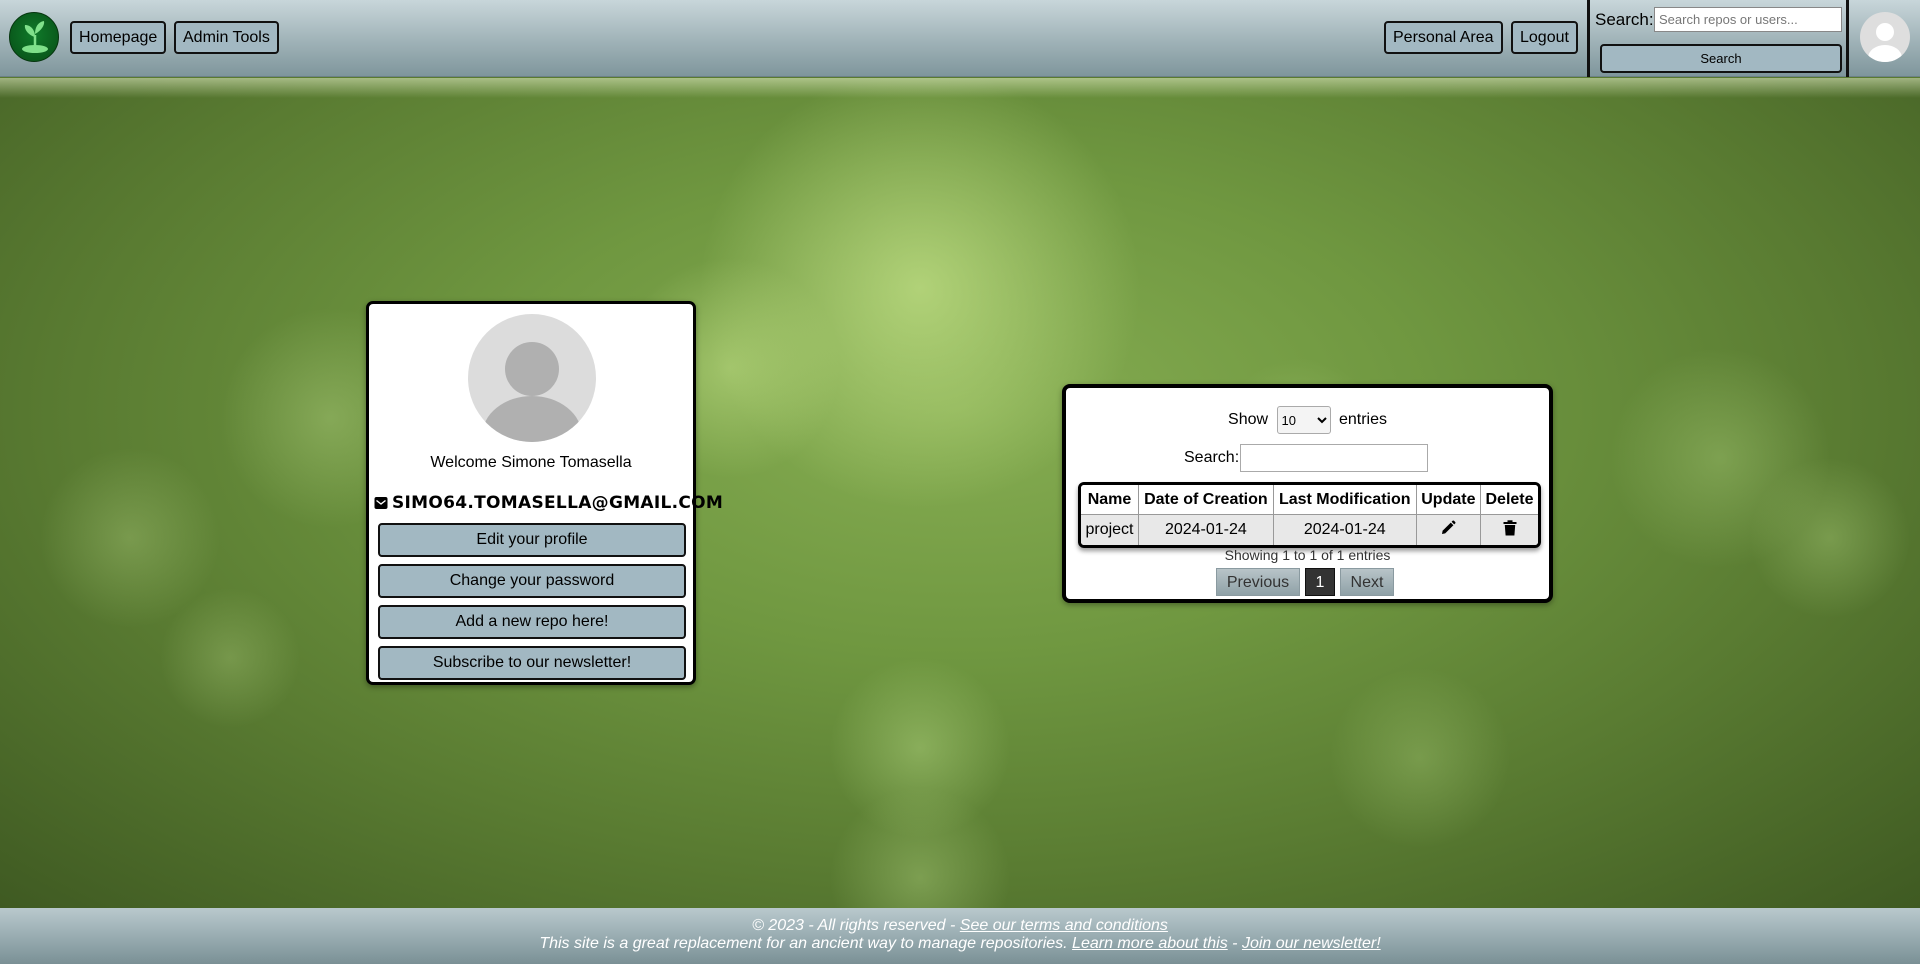 This screenshot has width=1920, height=964. Describe the element at coordinates (1624, 19) in the screenshot. I see `search-label: Search:` at that location.